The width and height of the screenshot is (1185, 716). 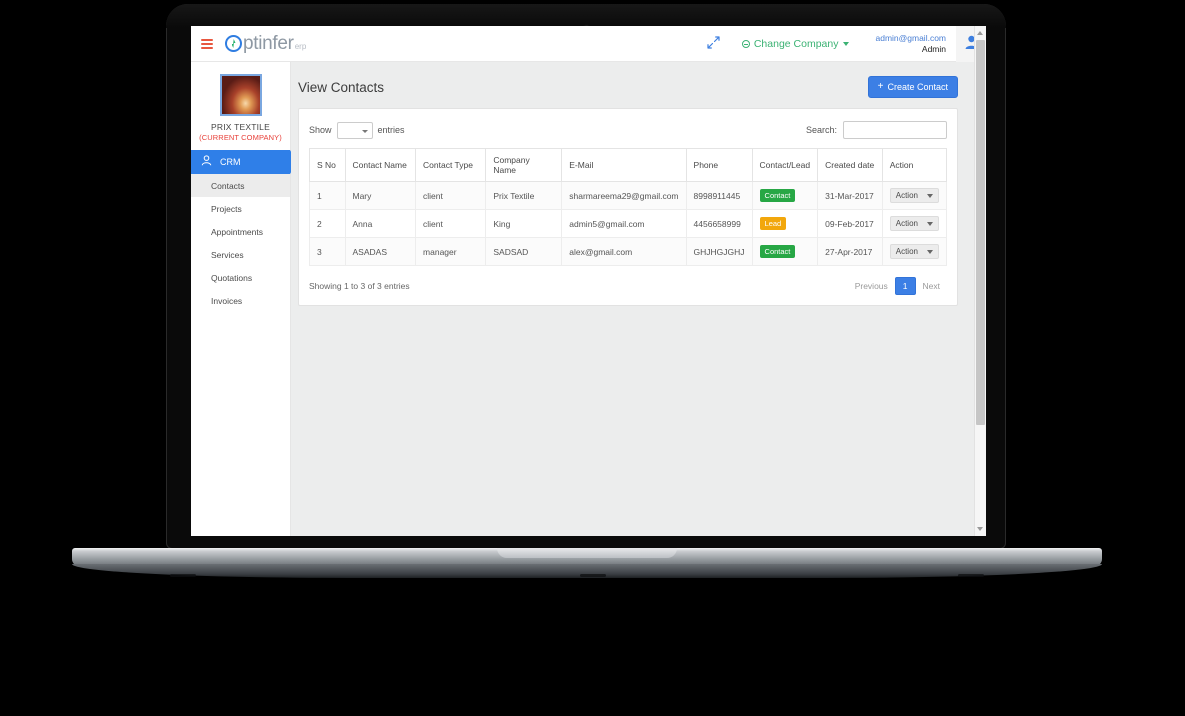 I want to click on change-company-button: Change Company, so click(x=795, y=43).